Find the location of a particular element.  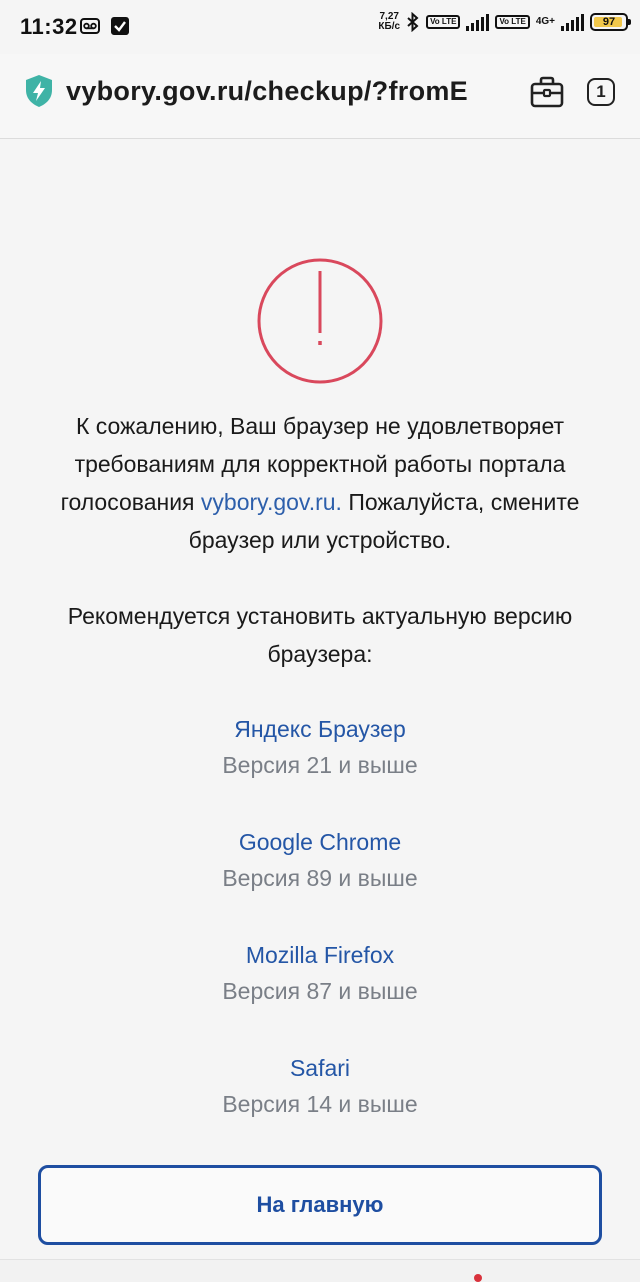

checkbox-icon is located at coordinates (120, 26).